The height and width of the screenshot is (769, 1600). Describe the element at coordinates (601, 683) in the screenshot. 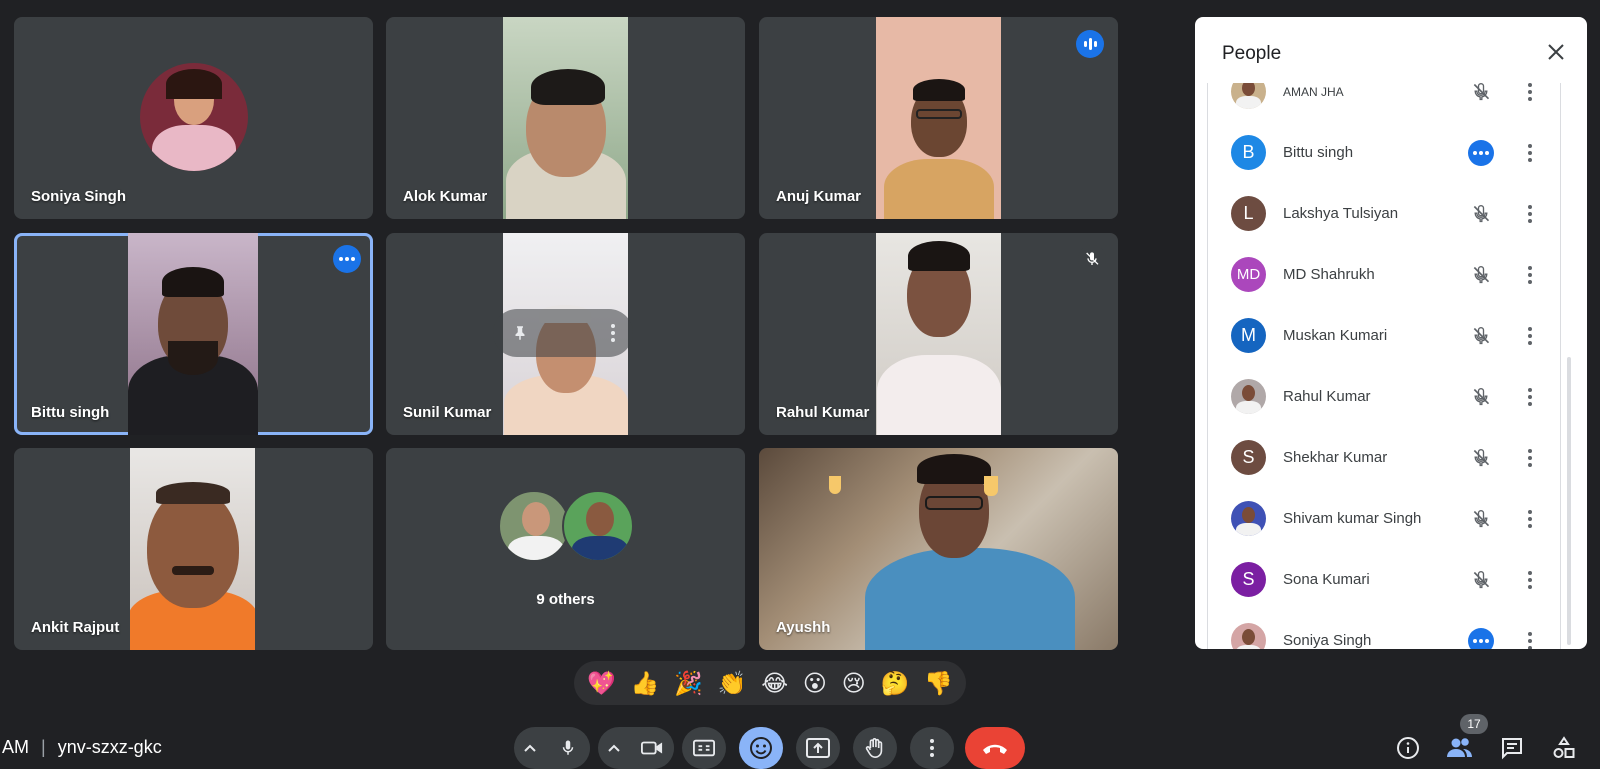

I see `reaction-emoji: 💖` at that location.